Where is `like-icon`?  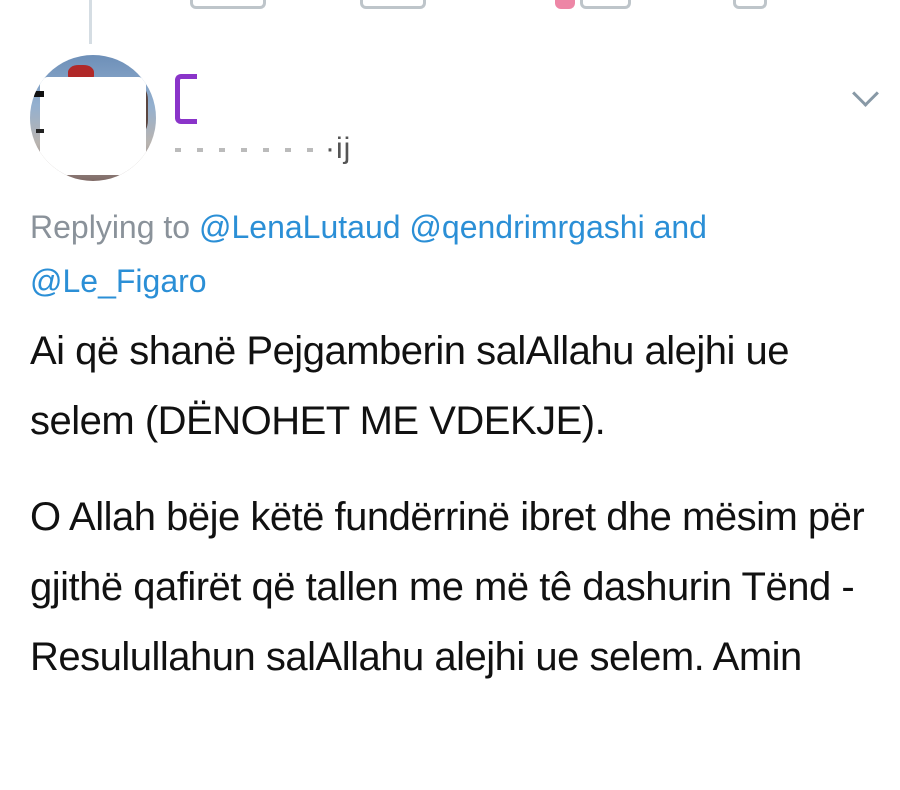 like-icon is located at coordinates (565, 4).